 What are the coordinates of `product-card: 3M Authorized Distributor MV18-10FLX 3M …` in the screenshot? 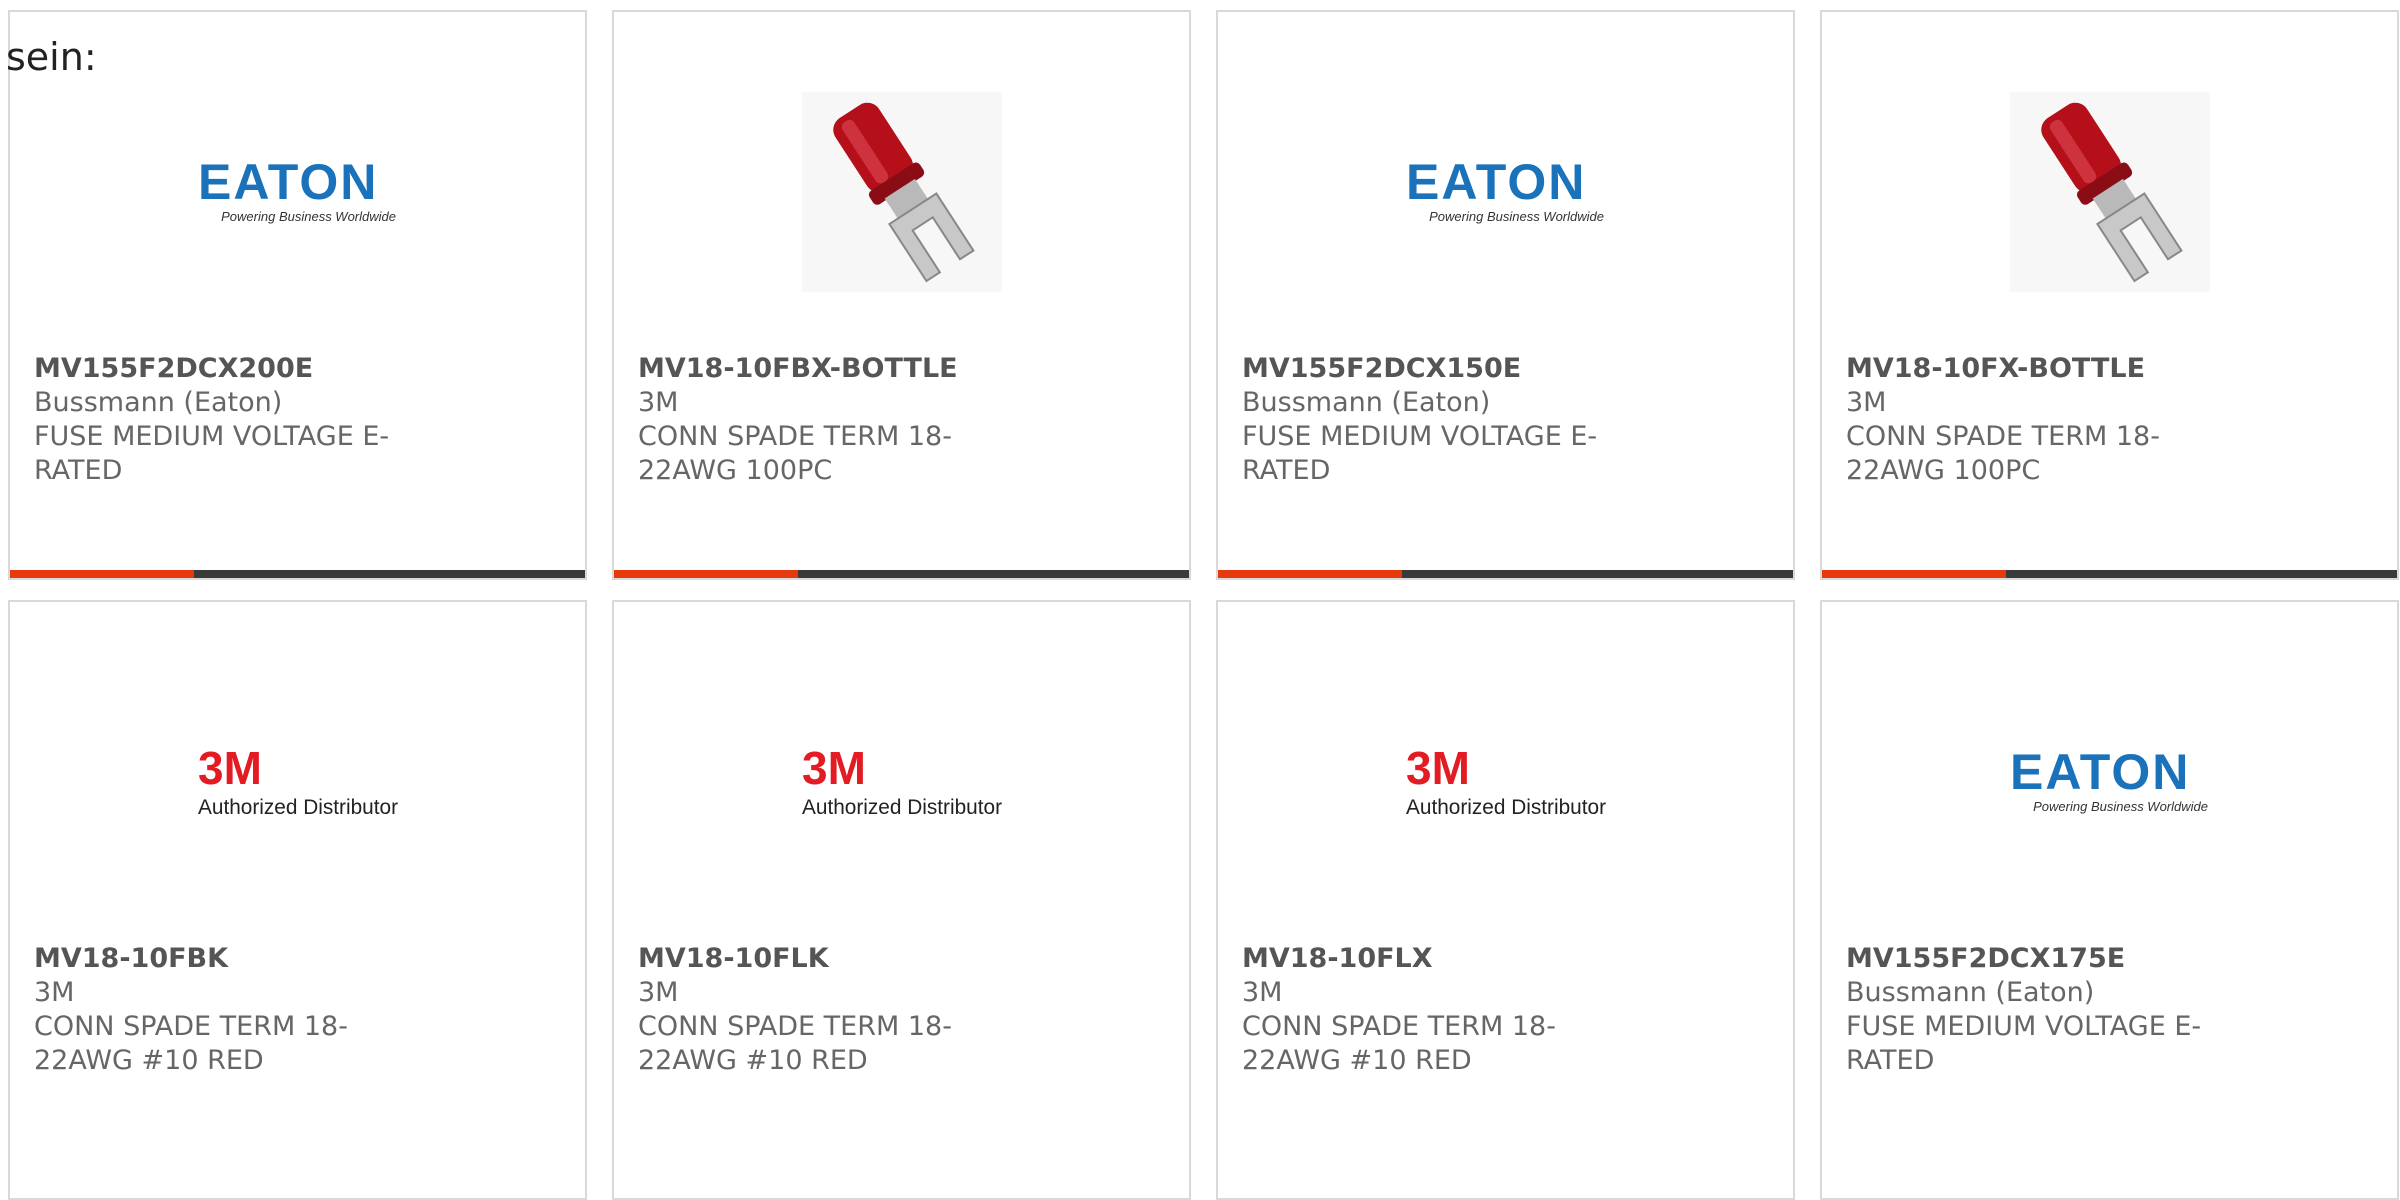 It's located at (1505, 900).